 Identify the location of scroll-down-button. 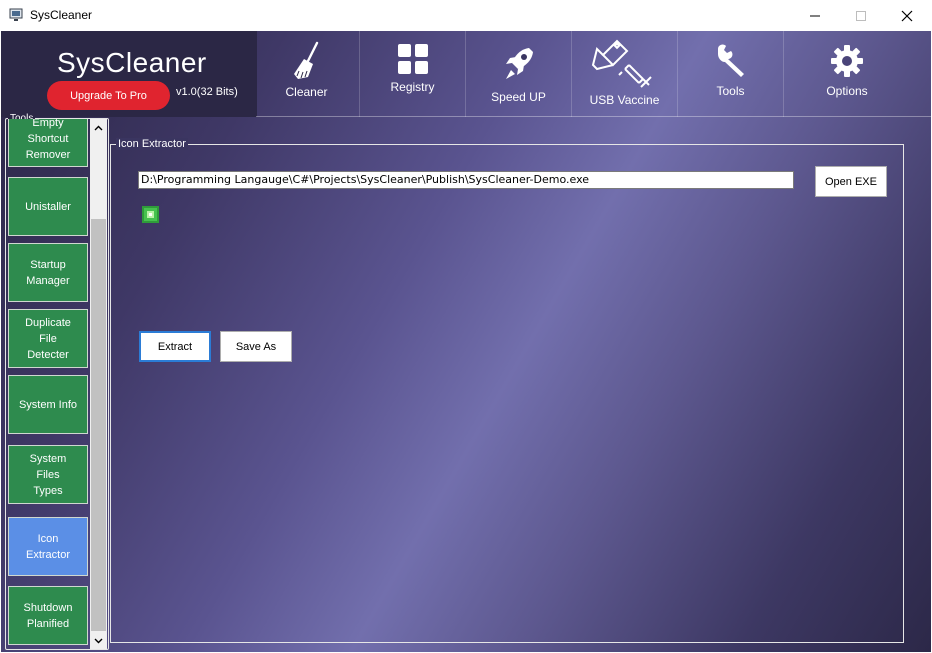
(98, 640).